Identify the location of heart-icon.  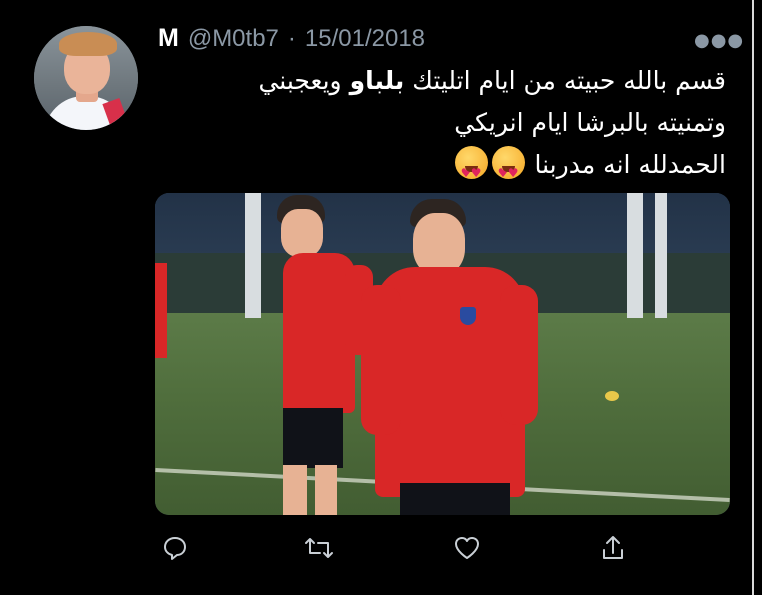
(467, 548).